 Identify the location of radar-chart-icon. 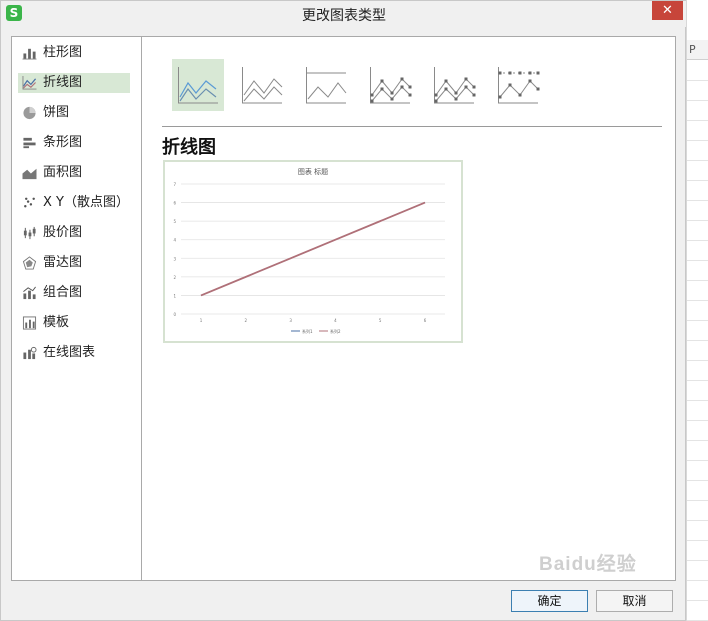
(29, 263).